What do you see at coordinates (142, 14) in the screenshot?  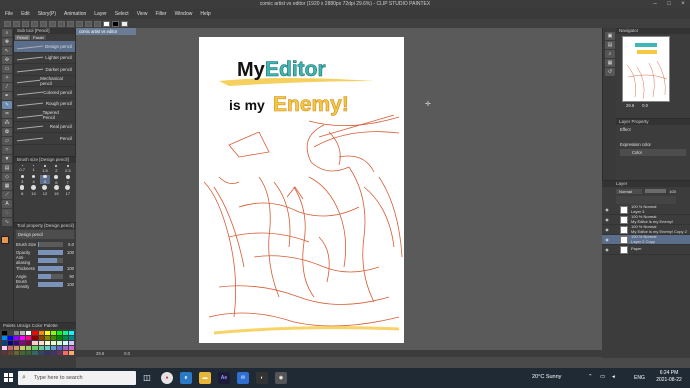 I see `menu-view: View` at bounding box center [142, 14].